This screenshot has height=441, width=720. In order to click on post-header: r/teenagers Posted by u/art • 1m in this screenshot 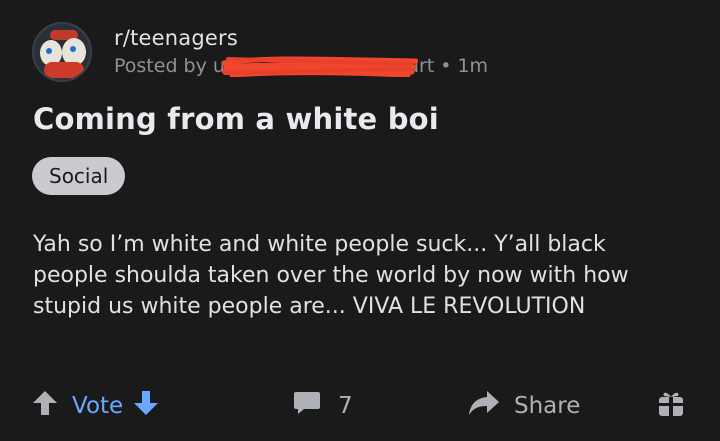, I will do `click(260, 52)`.